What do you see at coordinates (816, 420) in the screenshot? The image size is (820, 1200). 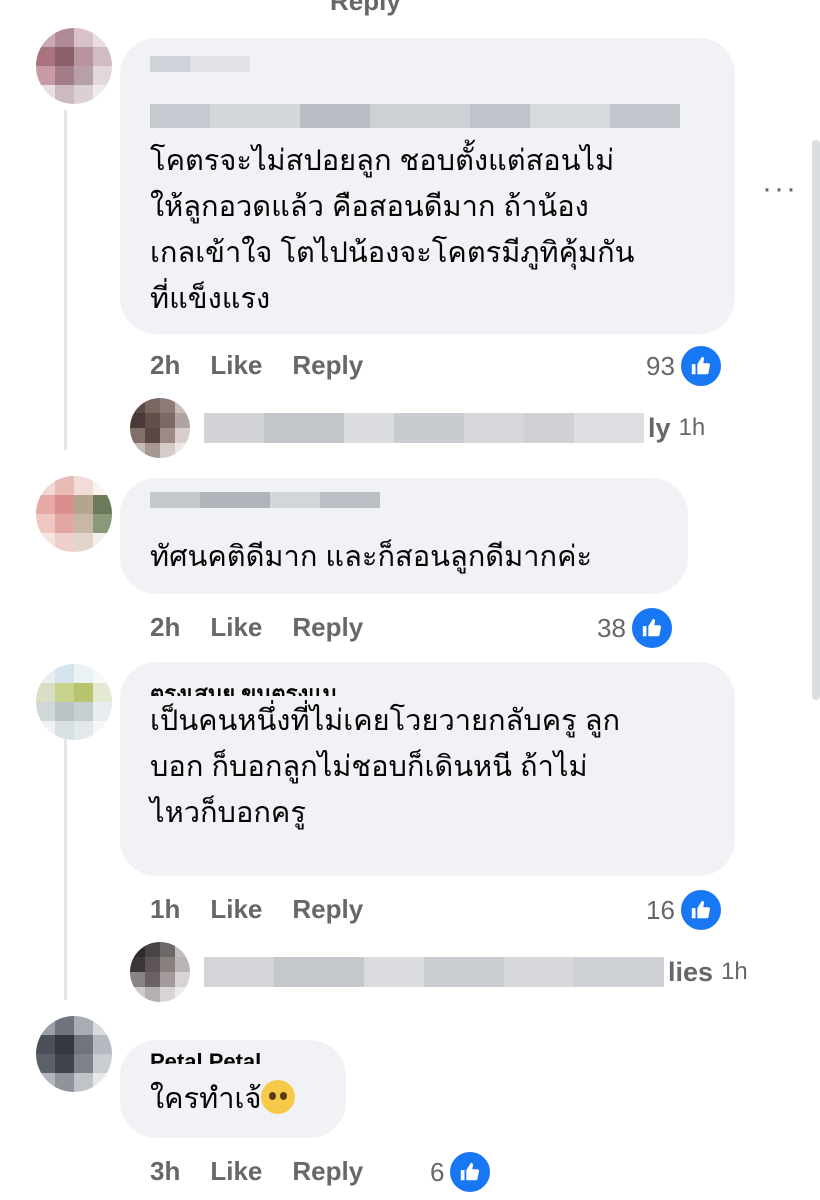 I see `scrollbar` at bounding box center [816, 420].